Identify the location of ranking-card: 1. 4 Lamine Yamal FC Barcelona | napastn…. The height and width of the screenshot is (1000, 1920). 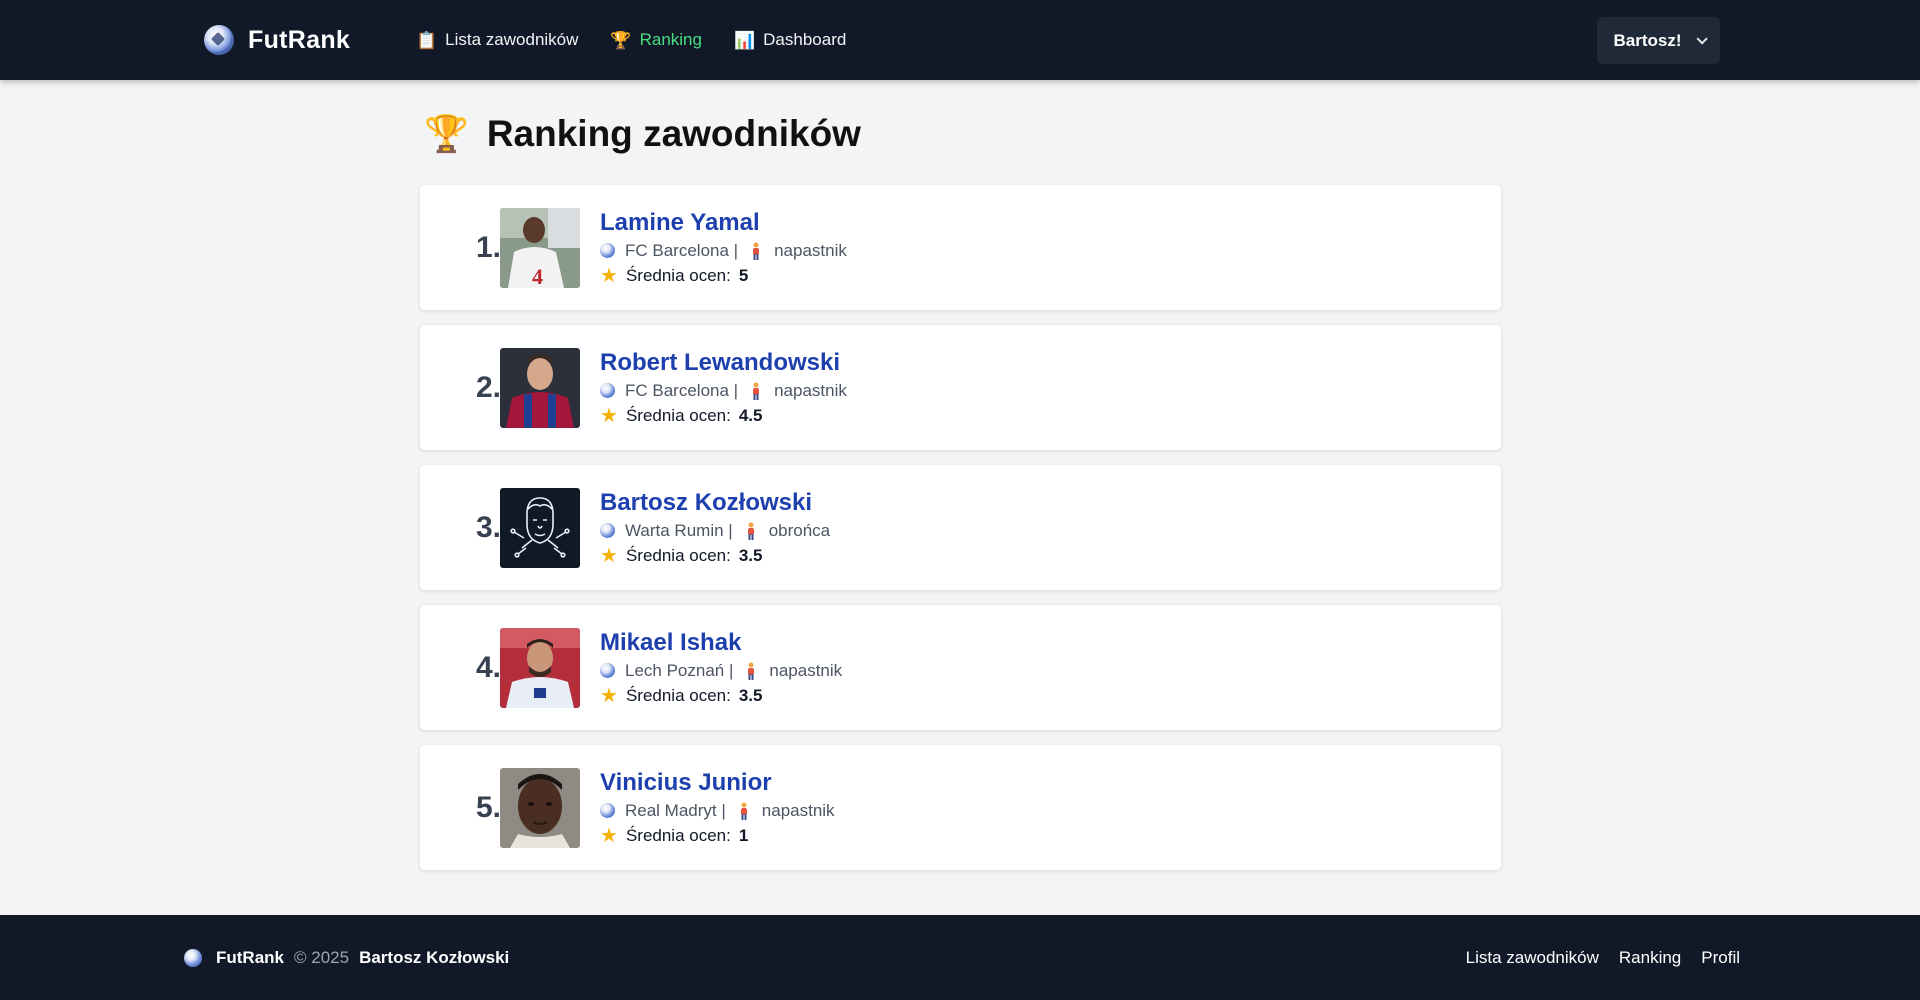
(960, 247).